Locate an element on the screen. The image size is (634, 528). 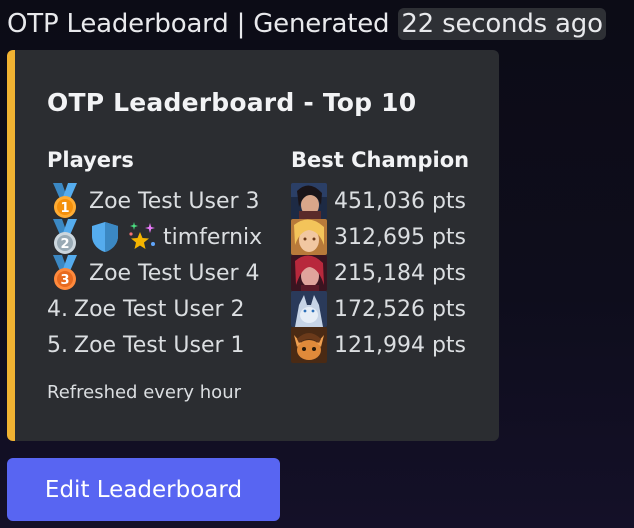
svg-text: 2 is located at coordinates (64, 244).